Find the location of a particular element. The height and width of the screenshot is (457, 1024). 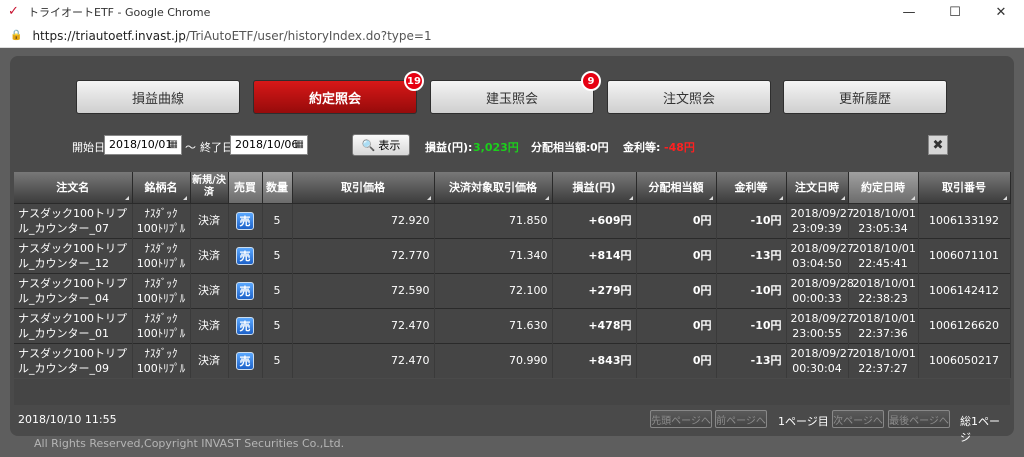

maximize-icon: ☐ is located at coordinates (955, 12).